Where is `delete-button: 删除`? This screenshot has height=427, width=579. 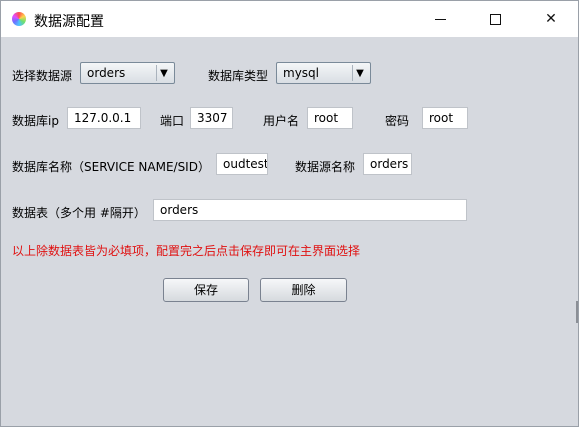 delete-button: 删除 is located at coordinates (303, 290).